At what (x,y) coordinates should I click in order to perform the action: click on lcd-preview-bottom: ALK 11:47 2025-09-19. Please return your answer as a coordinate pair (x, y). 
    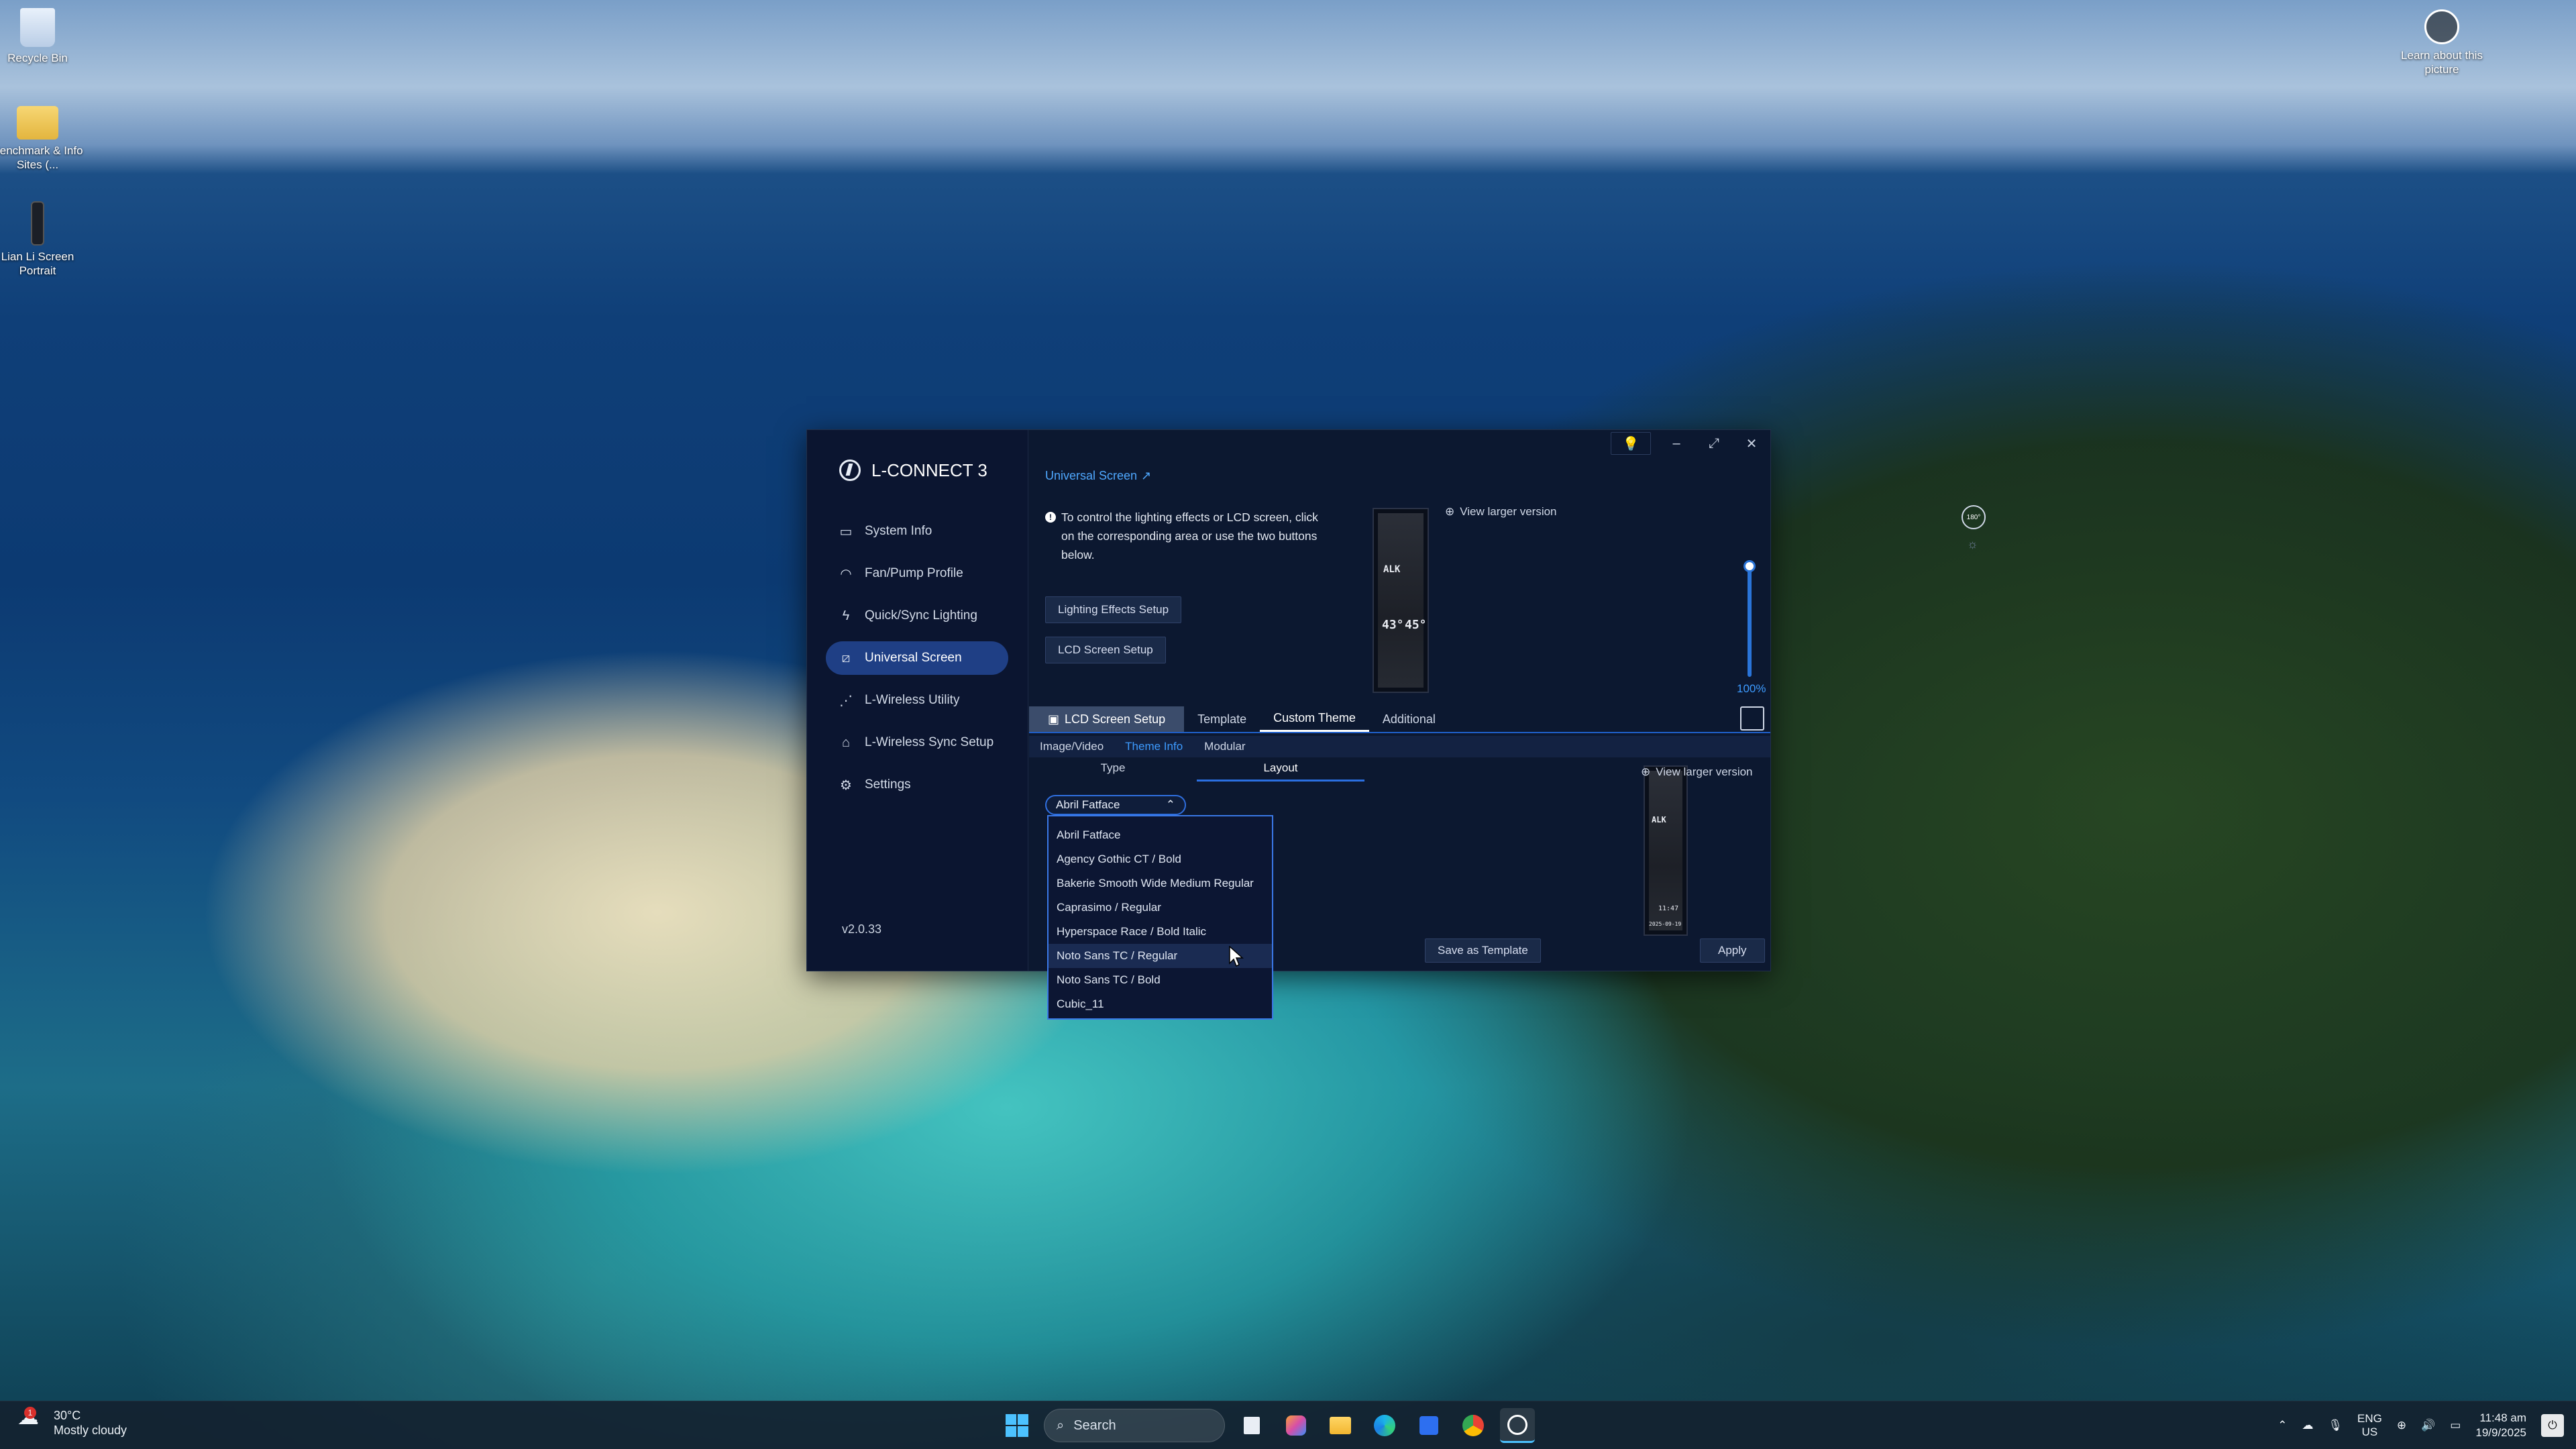
    Looking at the image, I should click on (1666, 850).